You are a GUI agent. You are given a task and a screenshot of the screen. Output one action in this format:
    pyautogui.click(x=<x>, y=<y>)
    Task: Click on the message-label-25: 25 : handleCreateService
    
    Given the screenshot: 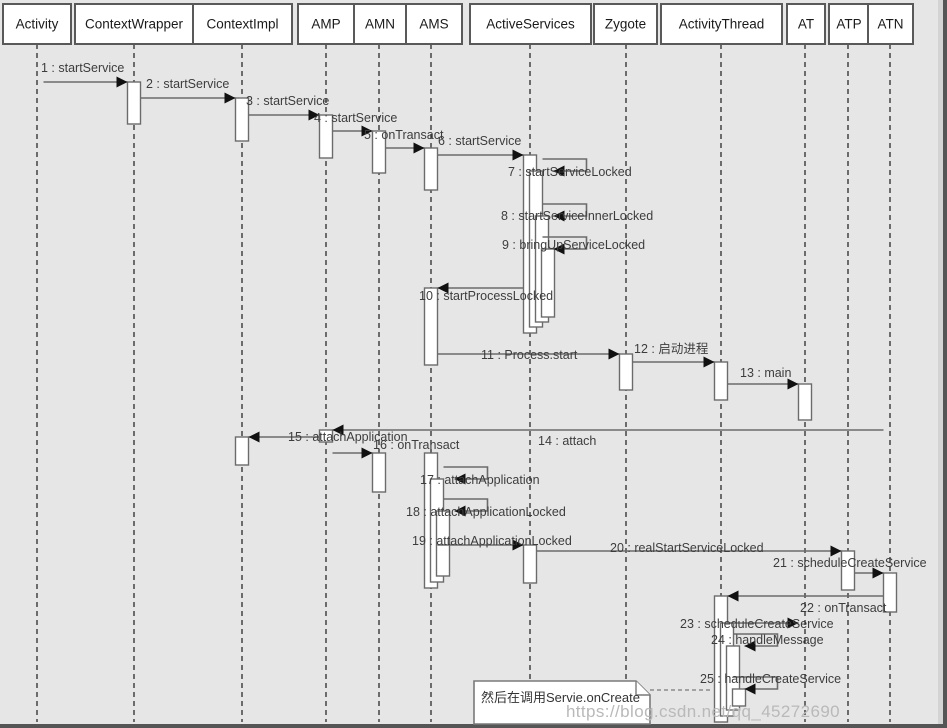 What is the action you would take?
    pyautogui.click(x=770, y=679)
    